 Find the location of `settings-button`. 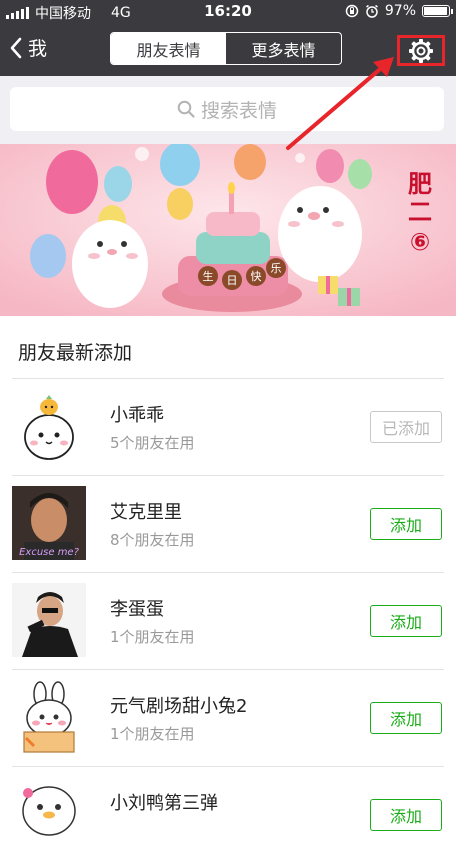

settings-button is located at coordinates (421, 50).